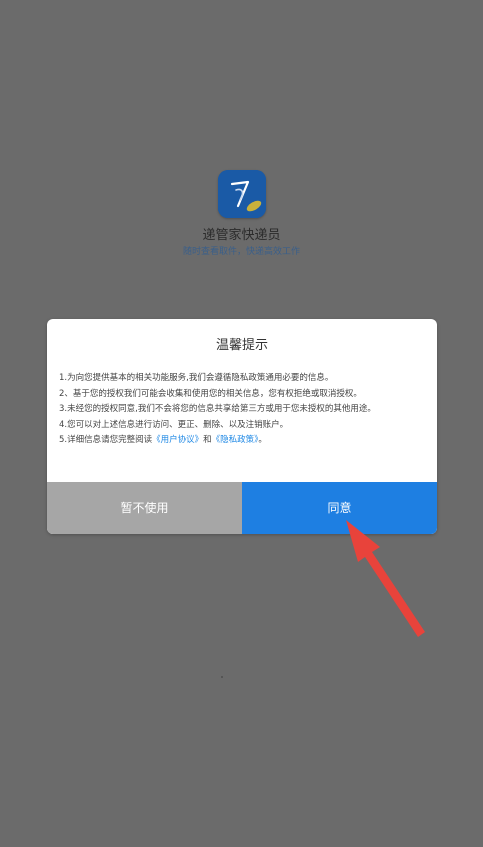 The image size is (483, 847). What do you see at coordinates (106, 440) in the screenshot?
I see `line5-prefix: 5.详细信息请您完整阅读` at bounding box center [106, 440].